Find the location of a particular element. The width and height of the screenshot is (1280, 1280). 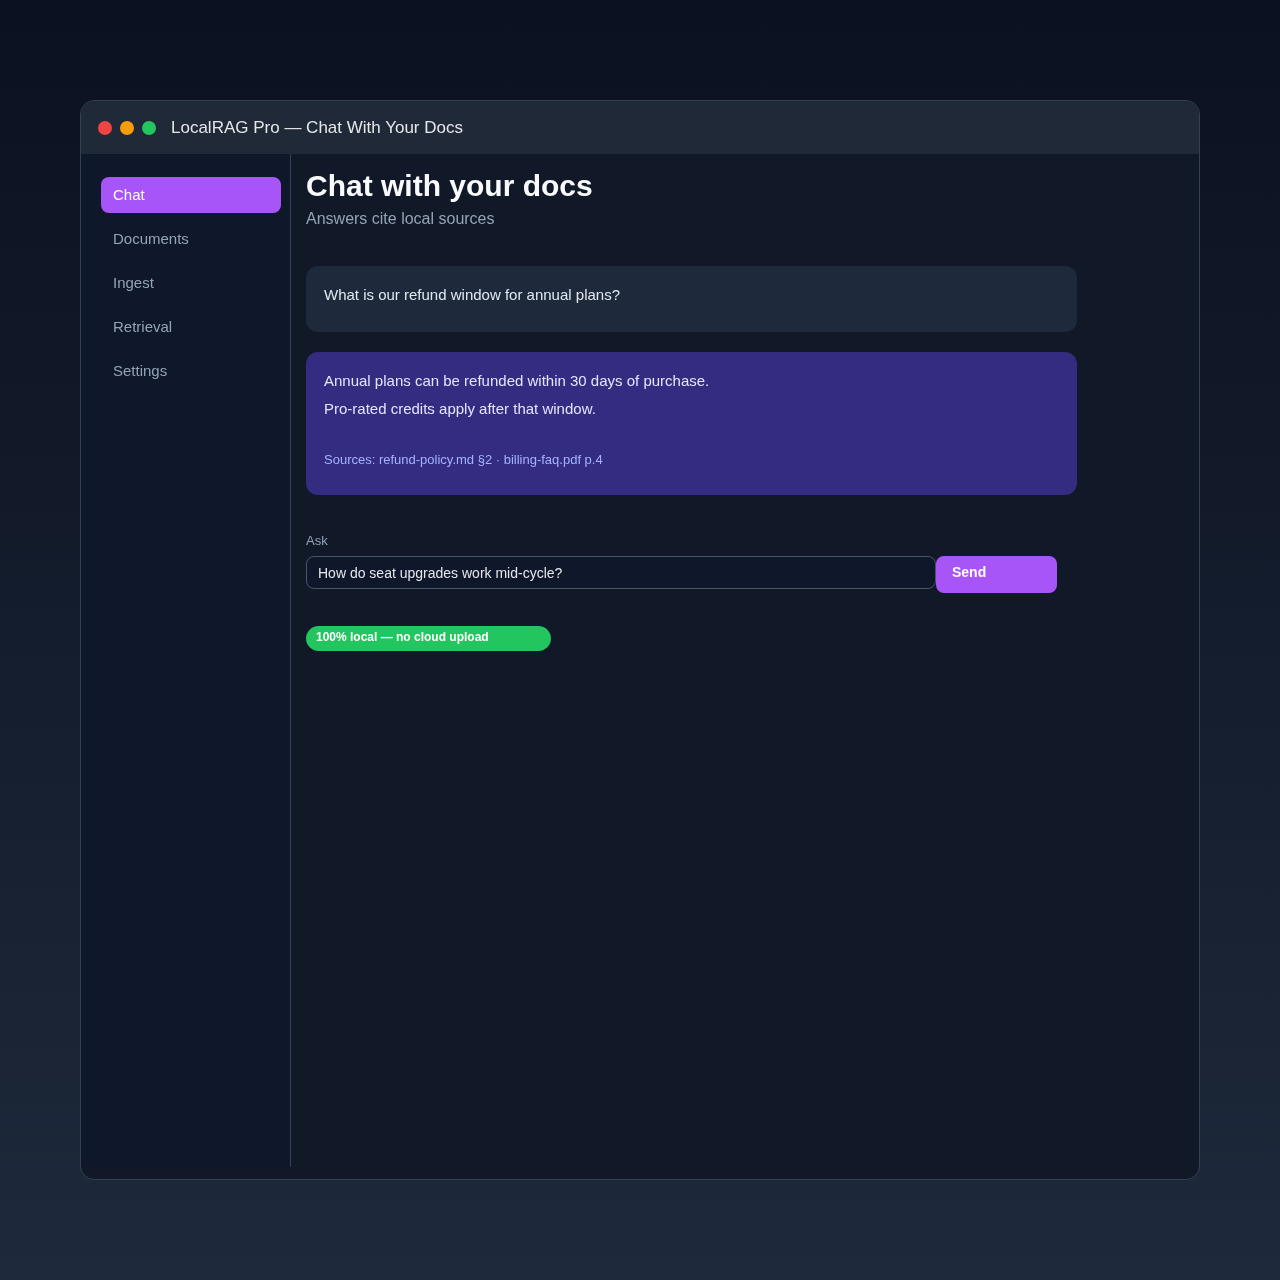

sidebar-item: Ingest is located at coordinates (191, 283).